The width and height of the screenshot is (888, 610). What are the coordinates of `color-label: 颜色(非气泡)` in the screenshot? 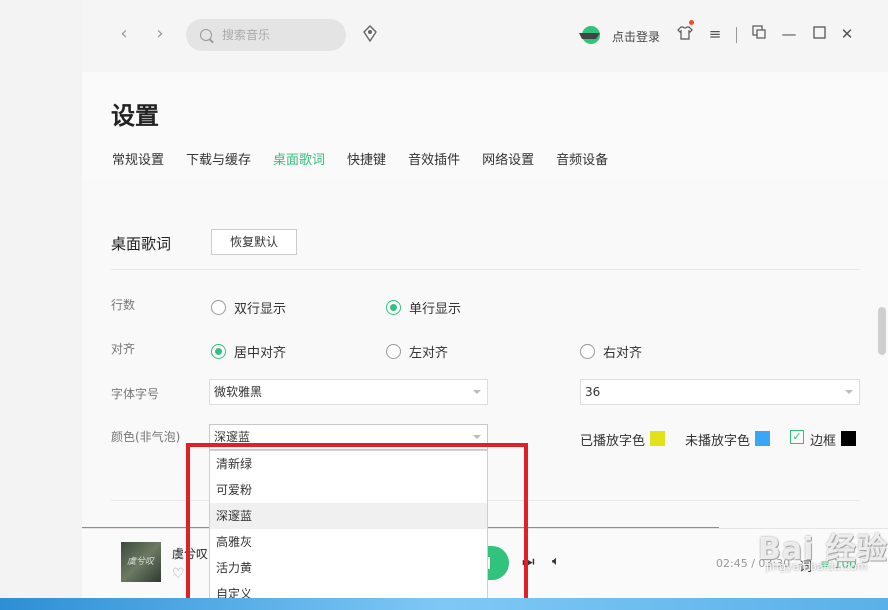 It's located at (146, 437).